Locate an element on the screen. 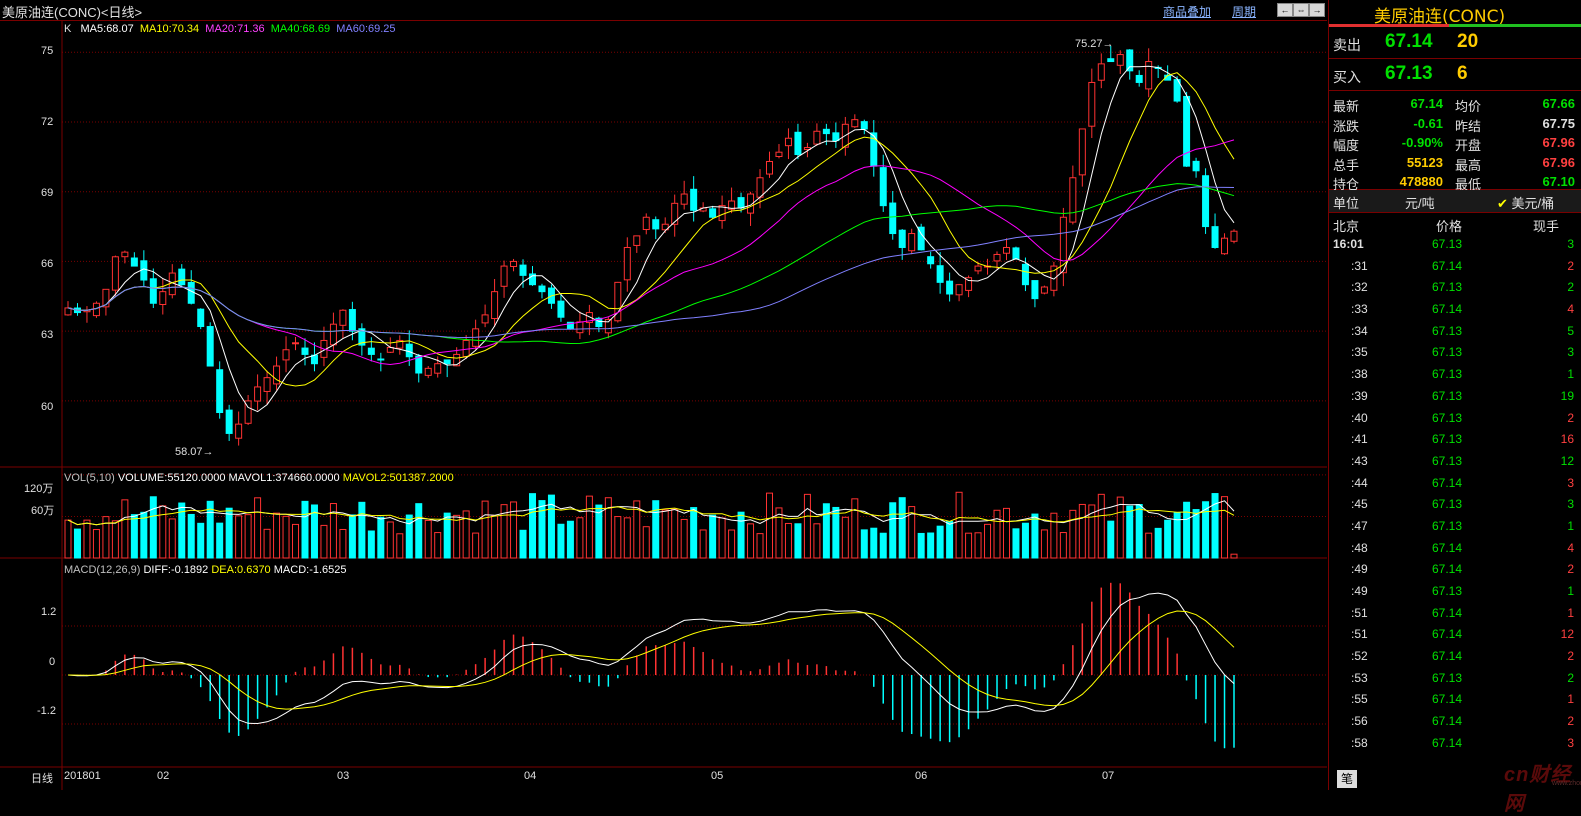  x-tick: 06 is located at coordinates (921, 776).